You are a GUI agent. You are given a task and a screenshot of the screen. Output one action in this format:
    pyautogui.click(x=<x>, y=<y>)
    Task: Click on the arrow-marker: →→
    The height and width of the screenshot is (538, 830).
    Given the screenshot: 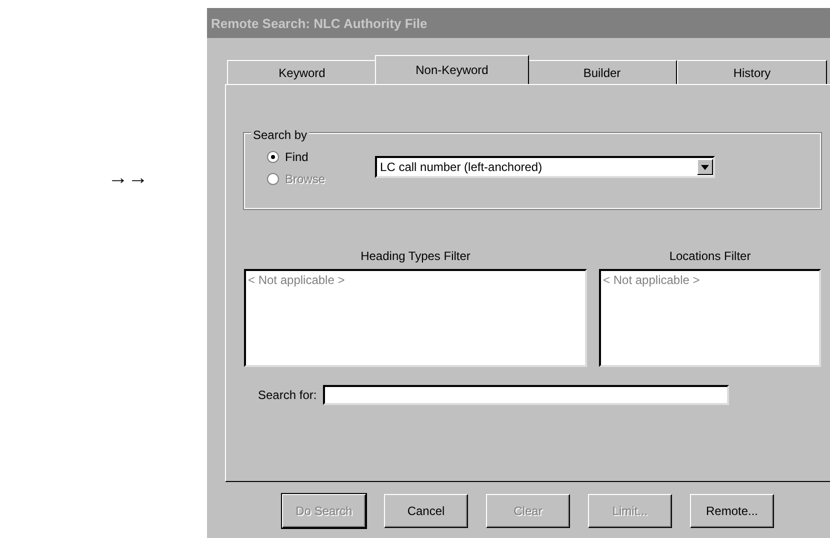 What is the action you would take?
    pyautogui.click(x=128, y=178)
    